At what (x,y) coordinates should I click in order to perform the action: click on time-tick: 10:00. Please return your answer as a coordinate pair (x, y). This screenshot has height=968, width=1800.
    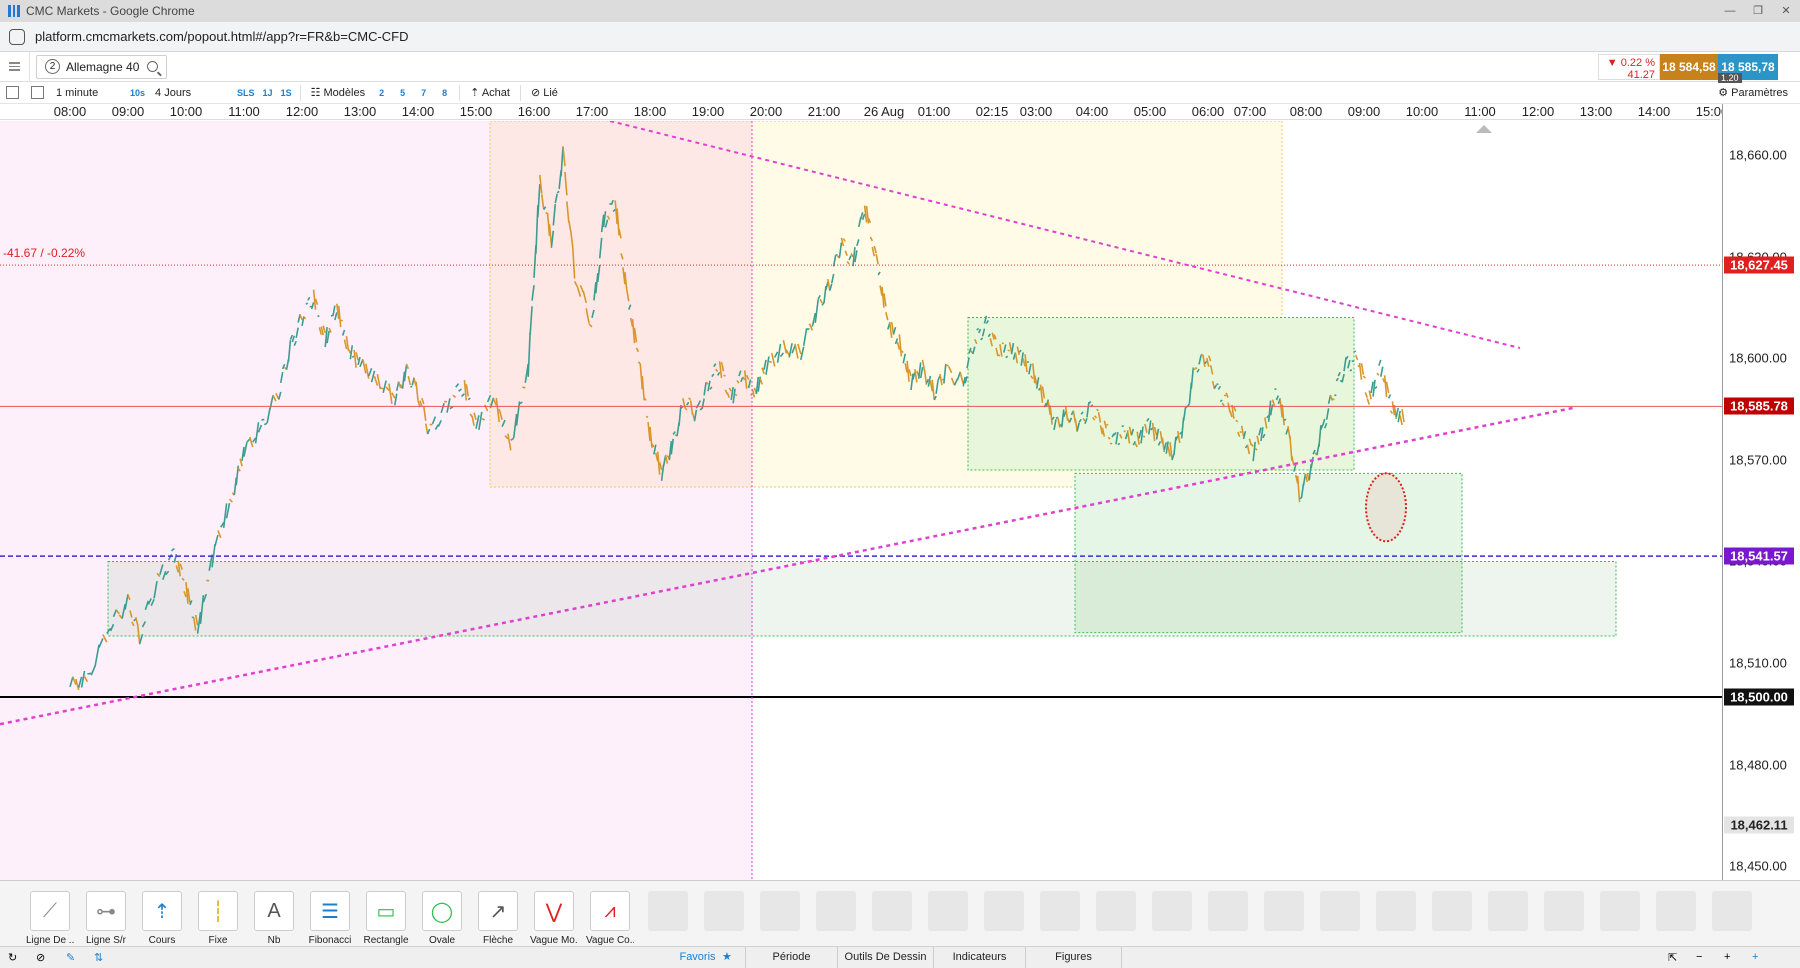
    Looking at the image, I should click on (186, 111).